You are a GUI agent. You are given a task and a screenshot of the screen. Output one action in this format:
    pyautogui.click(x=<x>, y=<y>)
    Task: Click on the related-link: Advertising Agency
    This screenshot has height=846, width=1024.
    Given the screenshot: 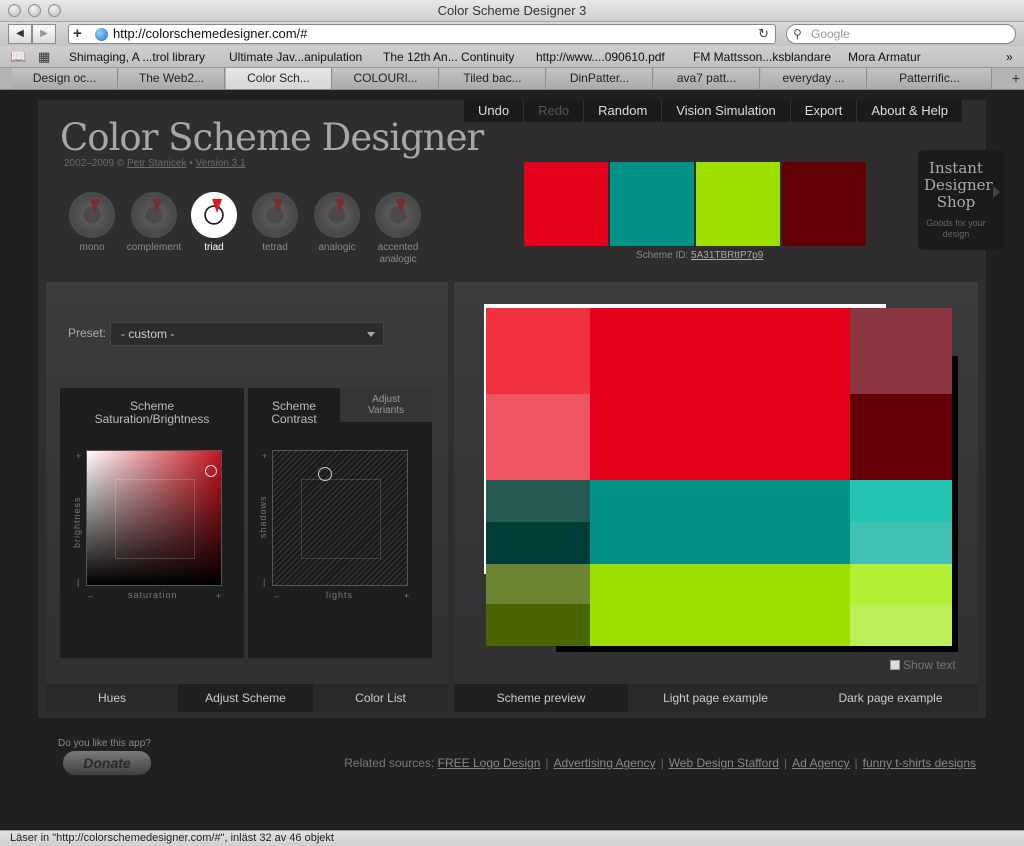 What is the action you would take?
    pyautogui.click(x=605, y=763)
    